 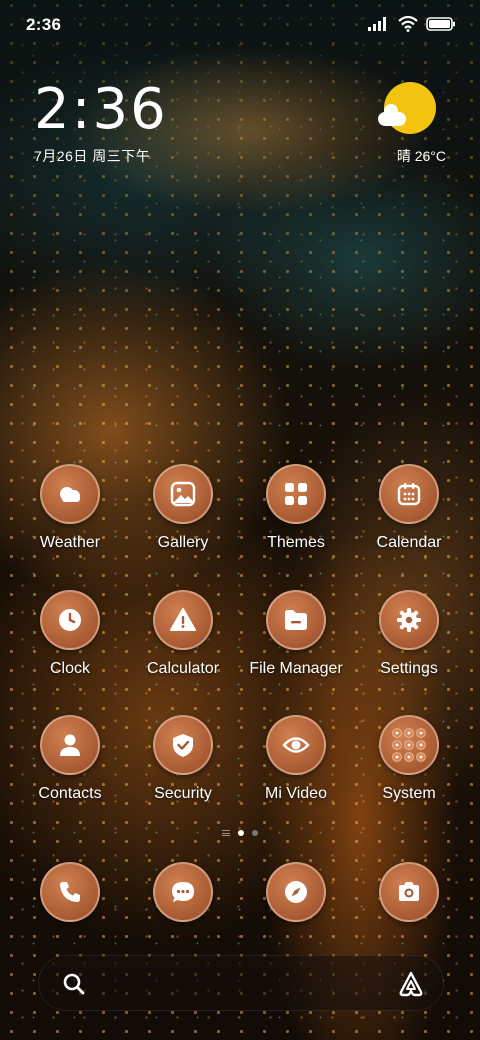 I want to click on calculator-app-icon, so click(x=183, y=620).